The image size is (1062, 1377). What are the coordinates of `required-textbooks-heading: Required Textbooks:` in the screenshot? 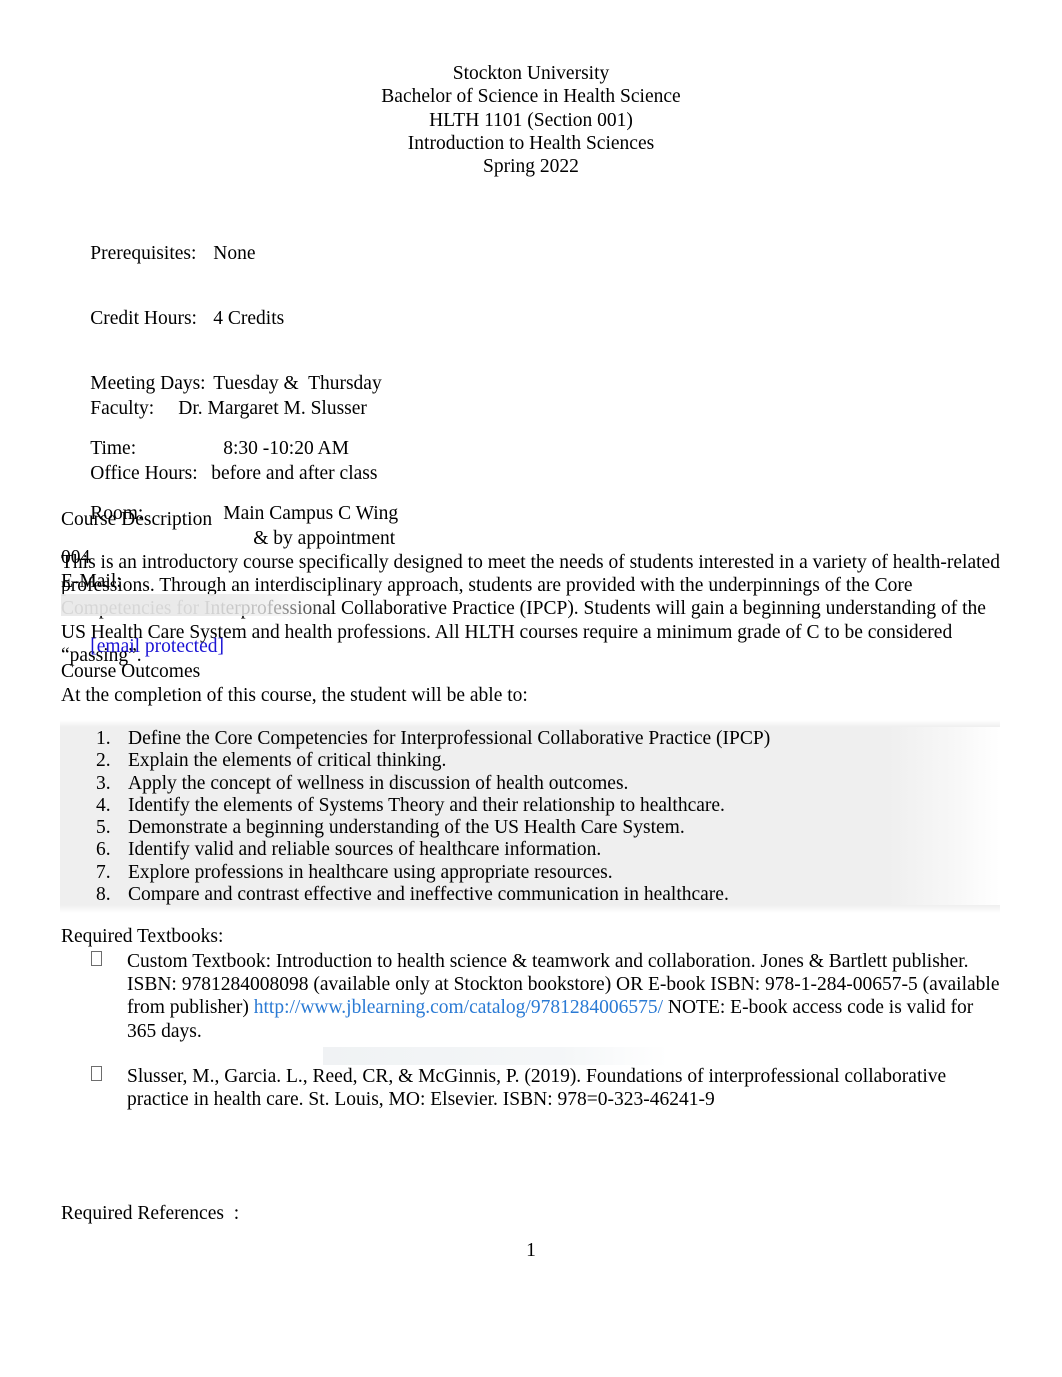 It's located at (142, 936).